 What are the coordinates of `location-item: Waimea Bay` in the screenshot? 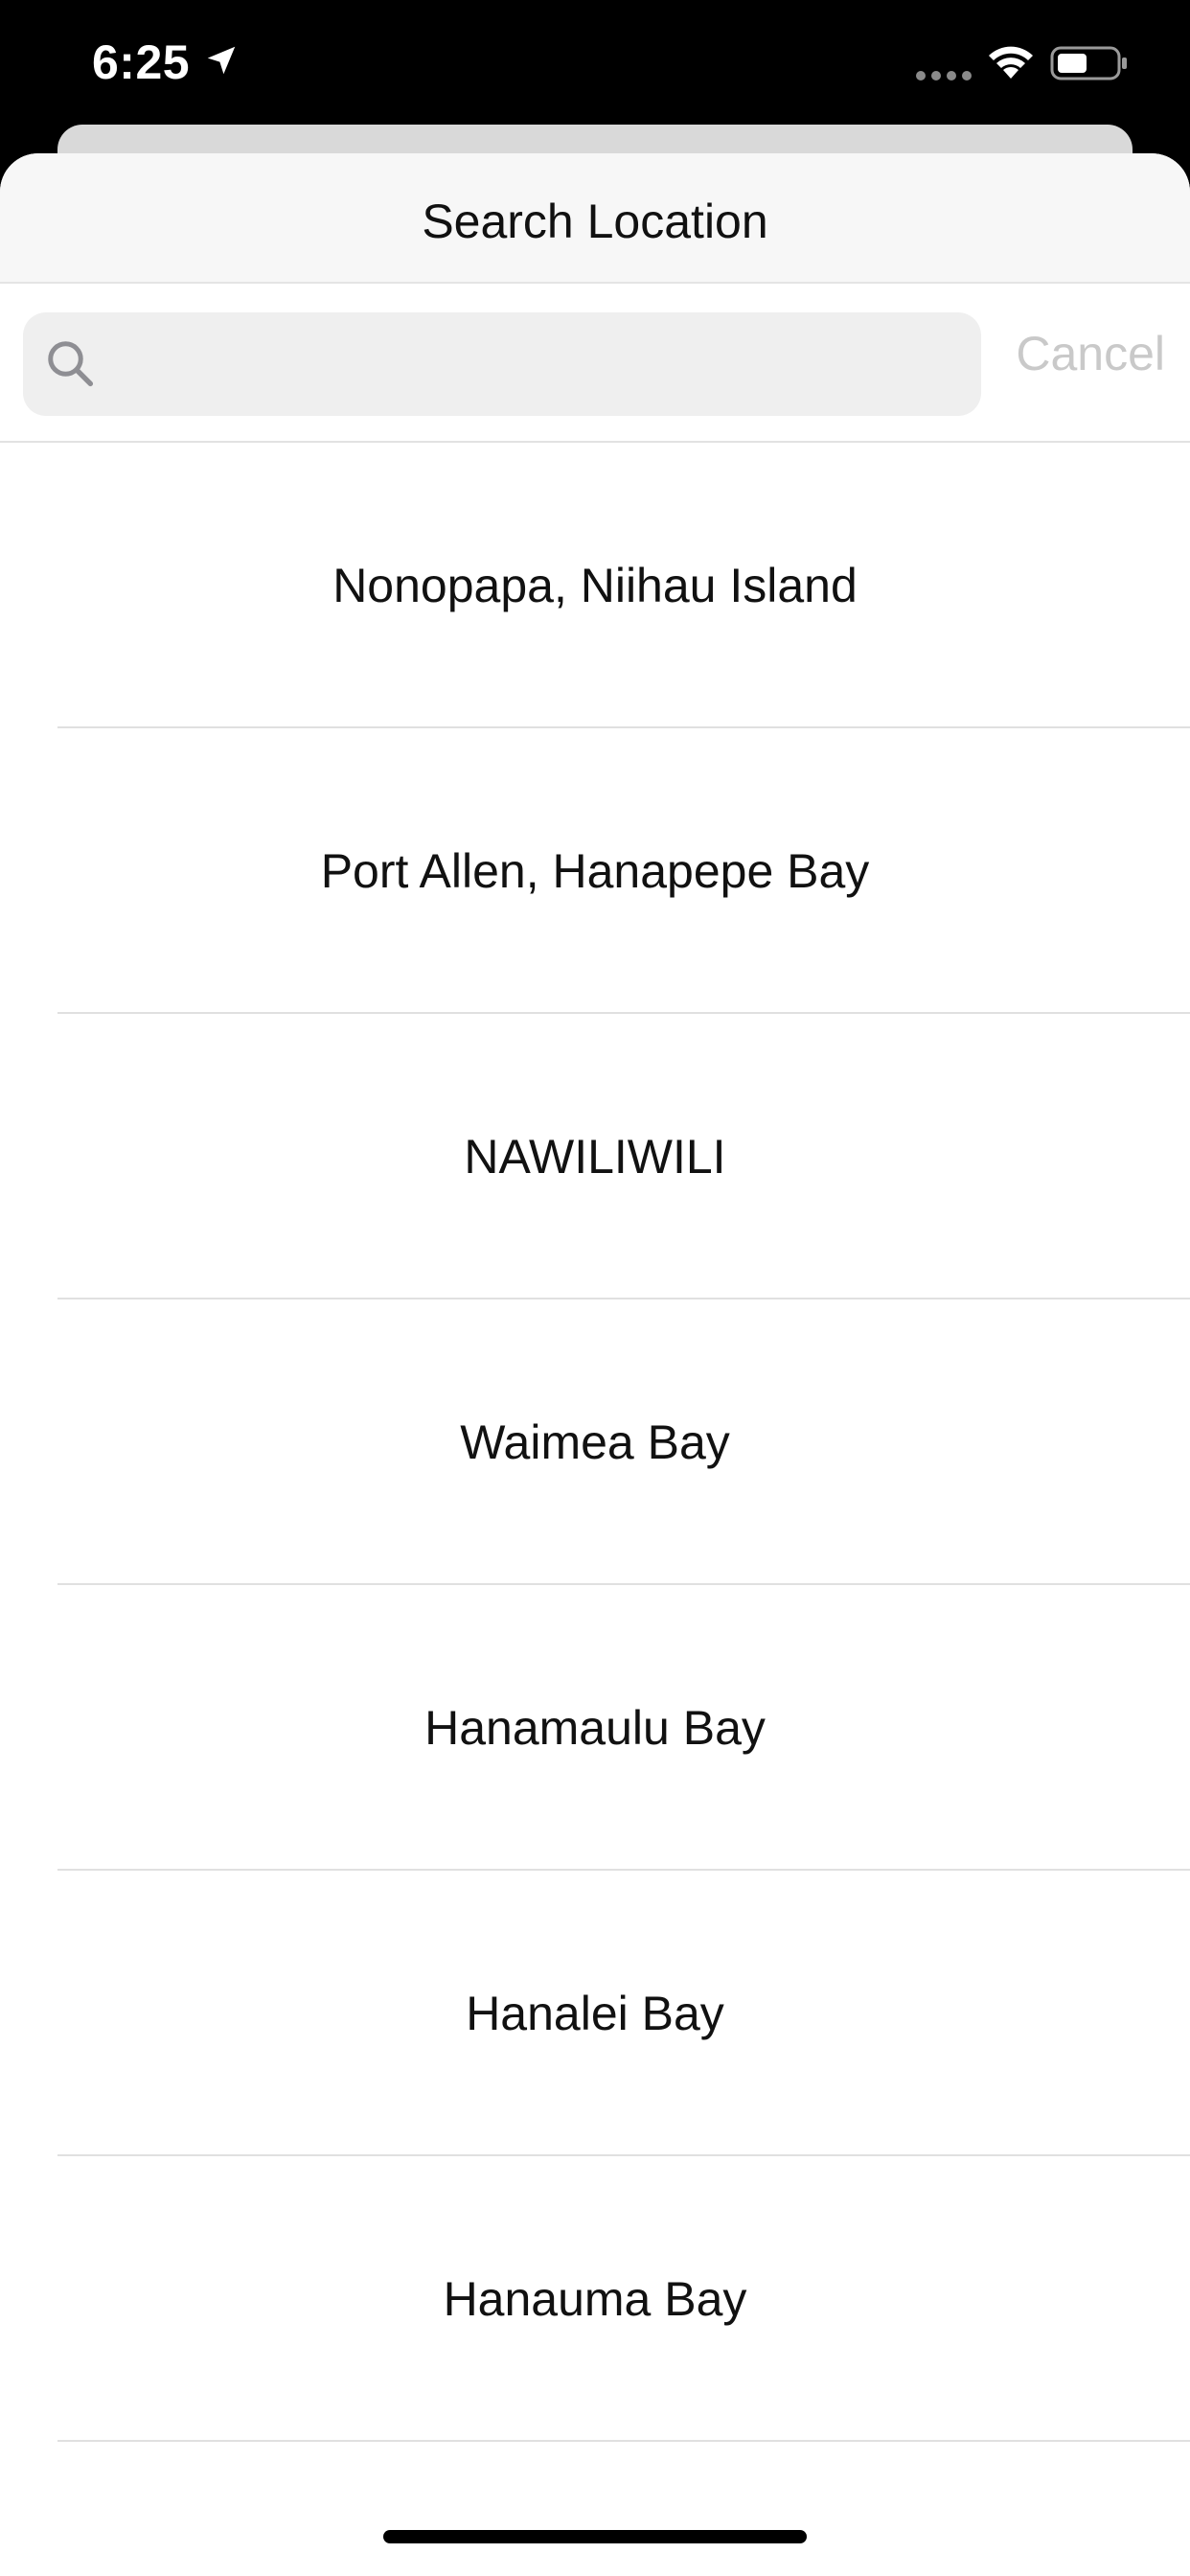 It's located at (595, 1442).